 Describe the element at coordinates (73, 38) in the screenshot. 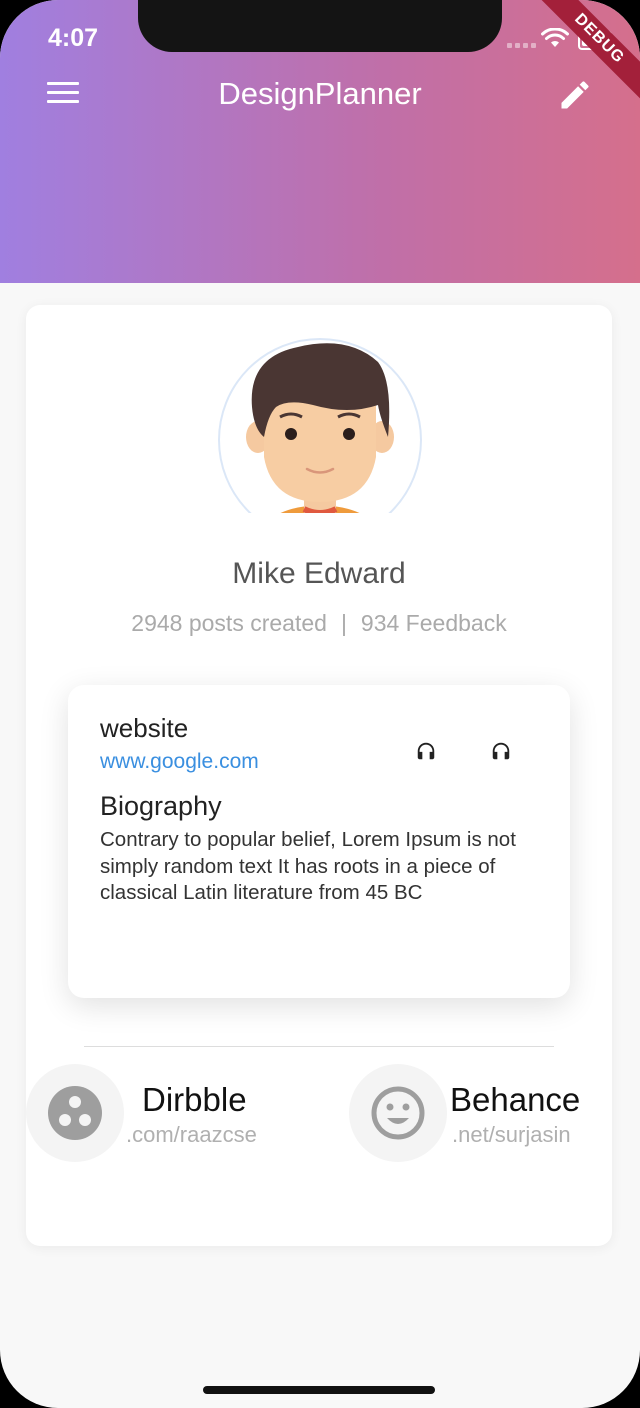

I see `status-time: 4:07` at that location.